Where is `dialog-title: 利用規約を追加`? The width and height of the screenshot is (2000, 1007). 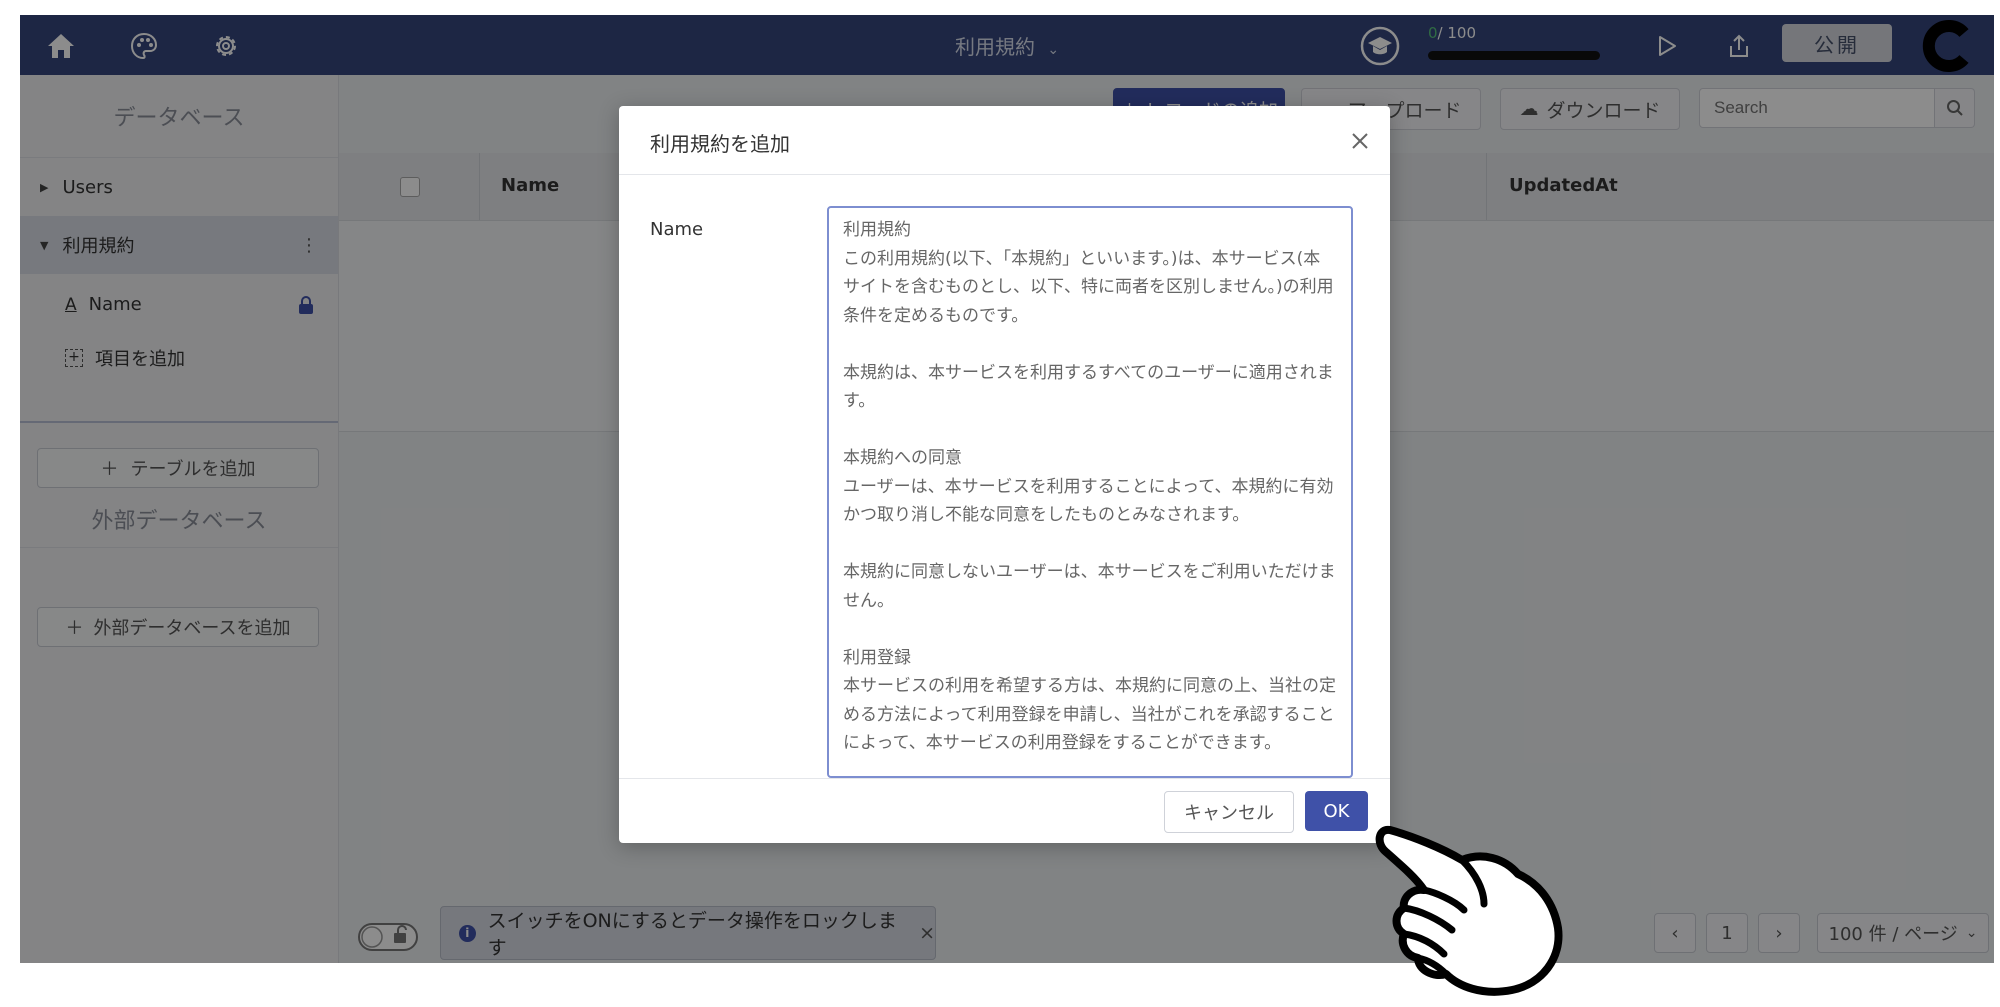 dialog-title: 利用規約を追加 is located at coordinates (720, 144).